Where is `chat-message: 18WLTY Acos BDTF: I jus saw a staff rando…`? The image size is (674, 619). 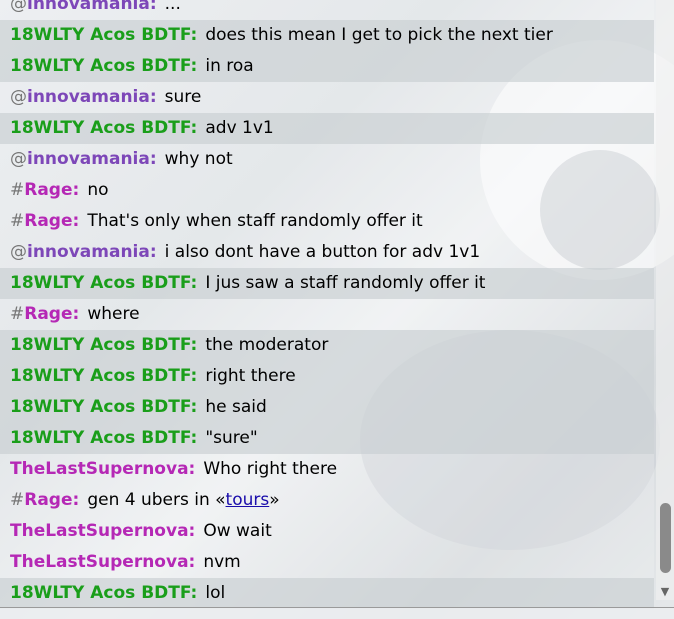 chat-message: 18WLTY Acos BDTF: I jus saw a staff rando… is located at coordinates (327, 283).